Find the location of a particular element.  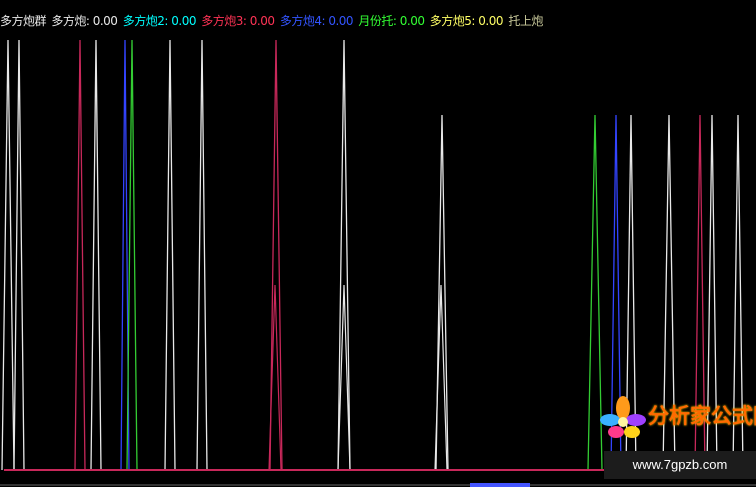

legend-item-duofangpao4: 多方炮4: 0.00 is located at coordinates (316, 21).